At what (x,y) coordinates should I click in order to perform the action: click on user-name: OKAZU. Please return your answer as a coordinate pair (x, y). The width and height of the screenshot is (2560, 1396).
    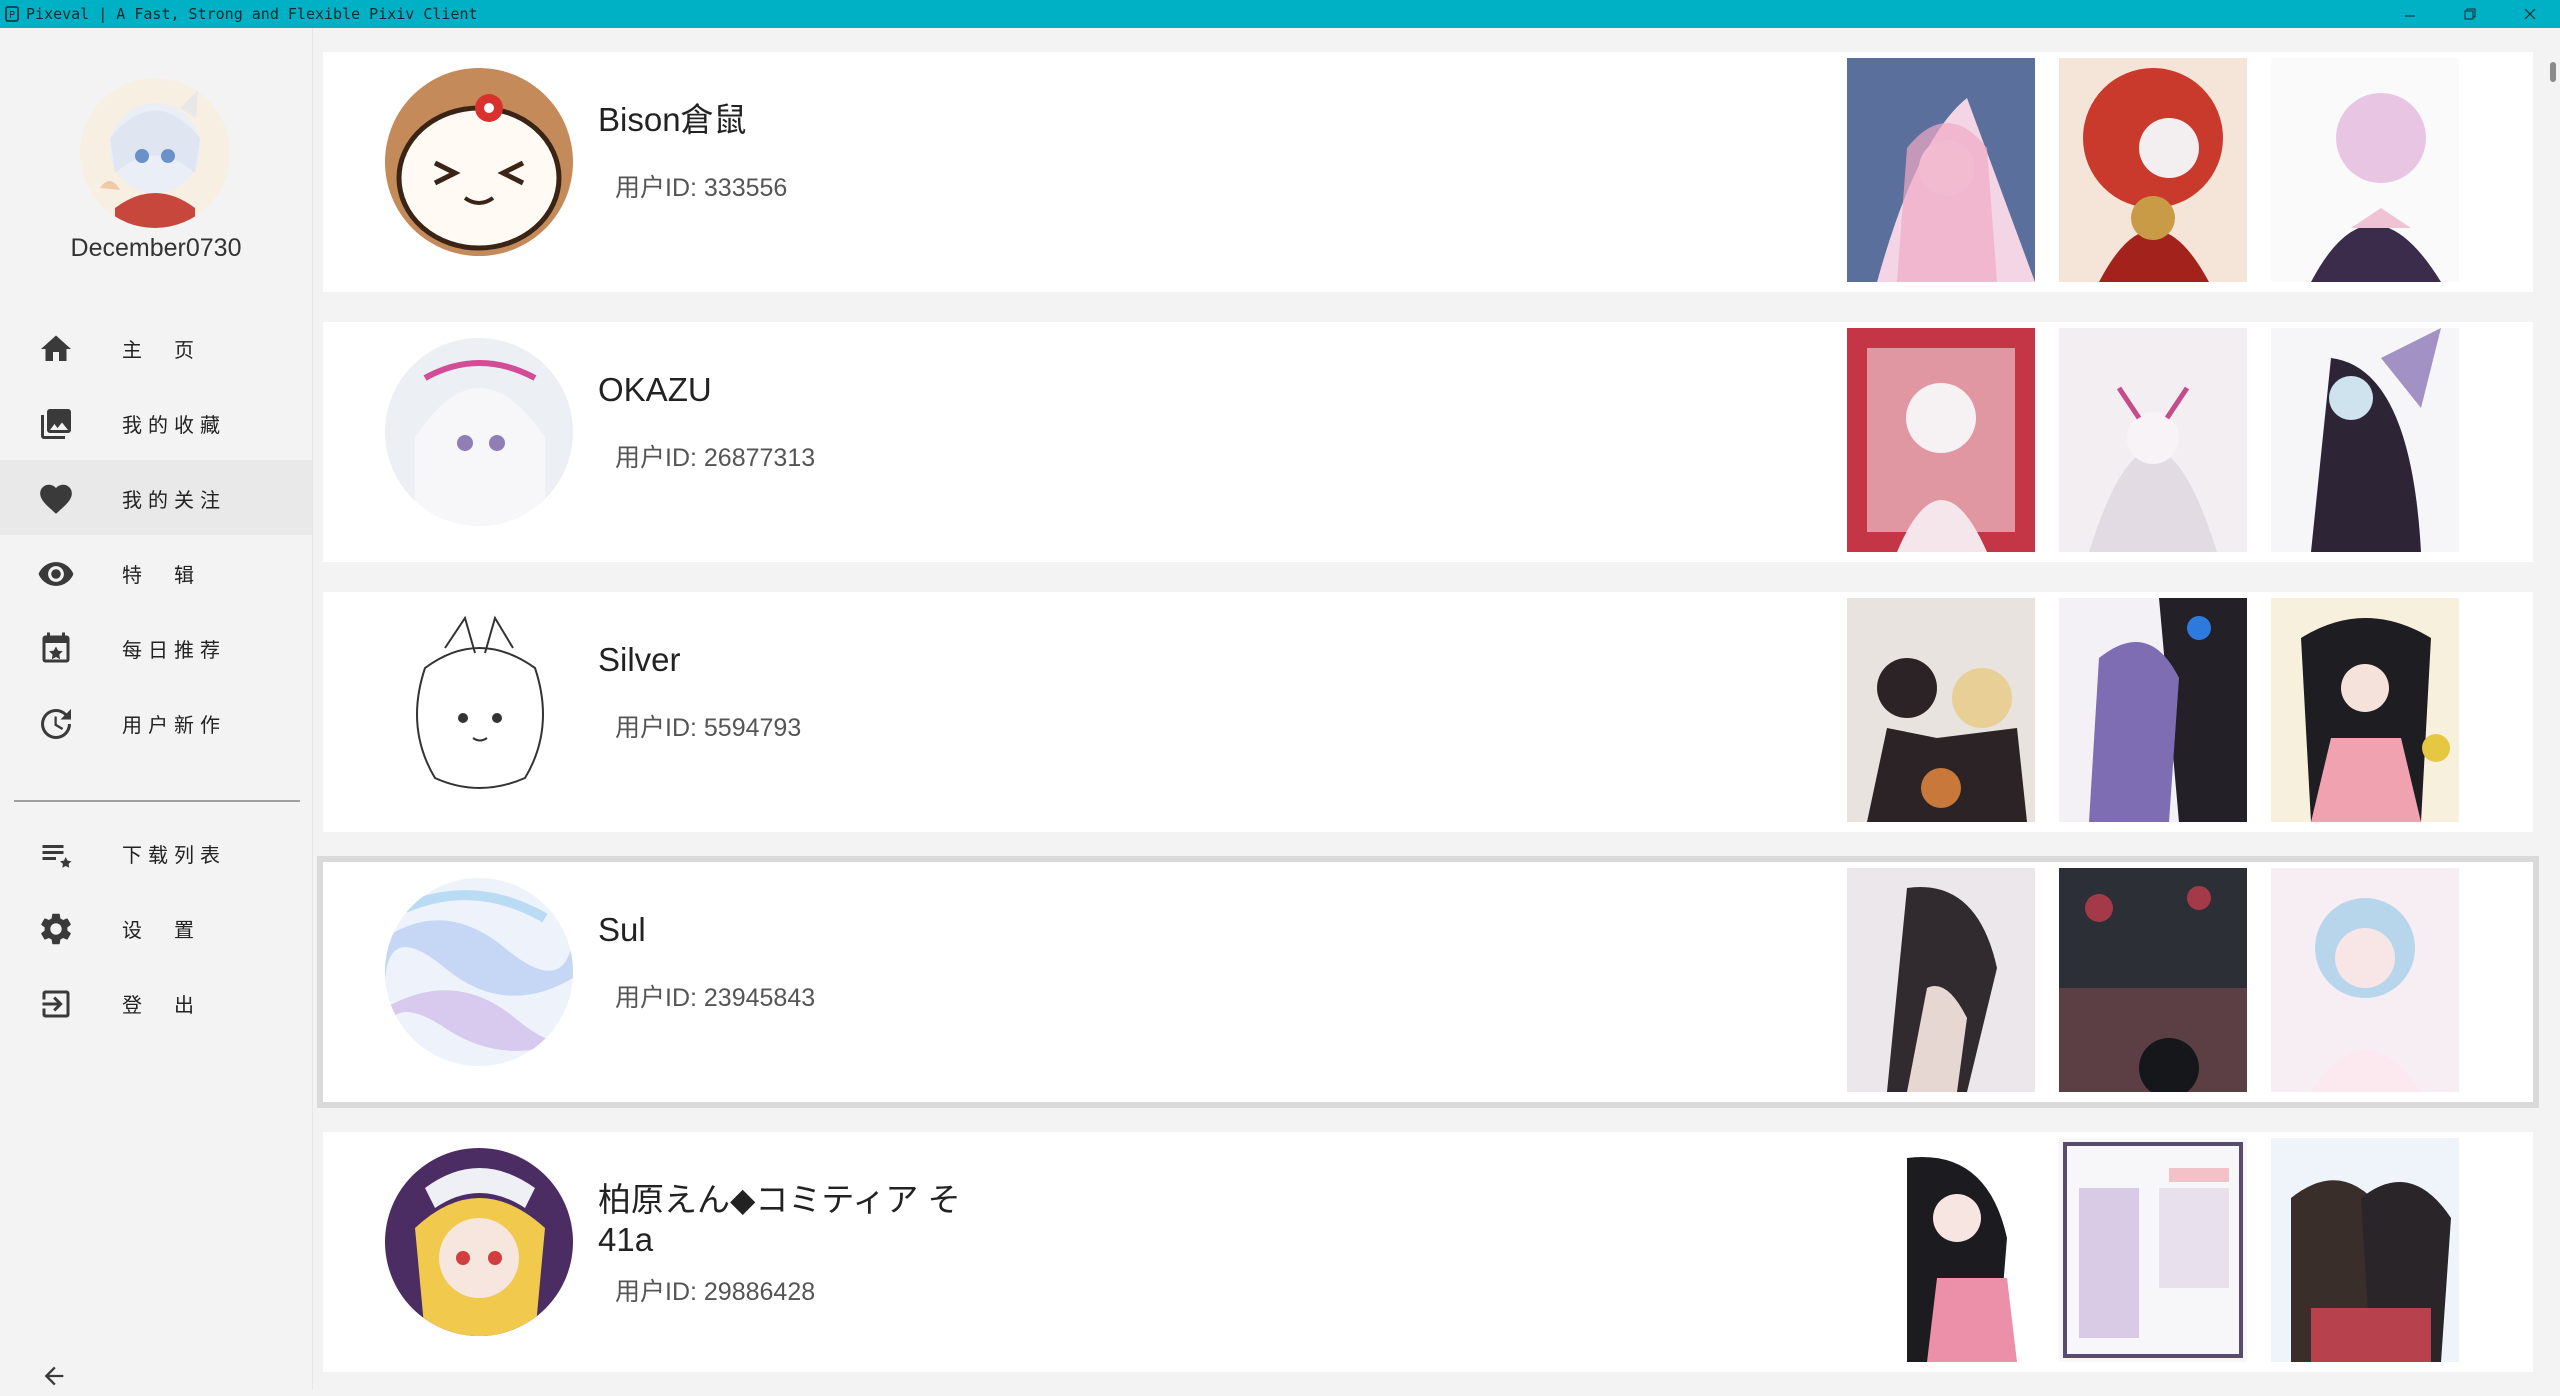
    Looking at the image, I should click on (655, 389).